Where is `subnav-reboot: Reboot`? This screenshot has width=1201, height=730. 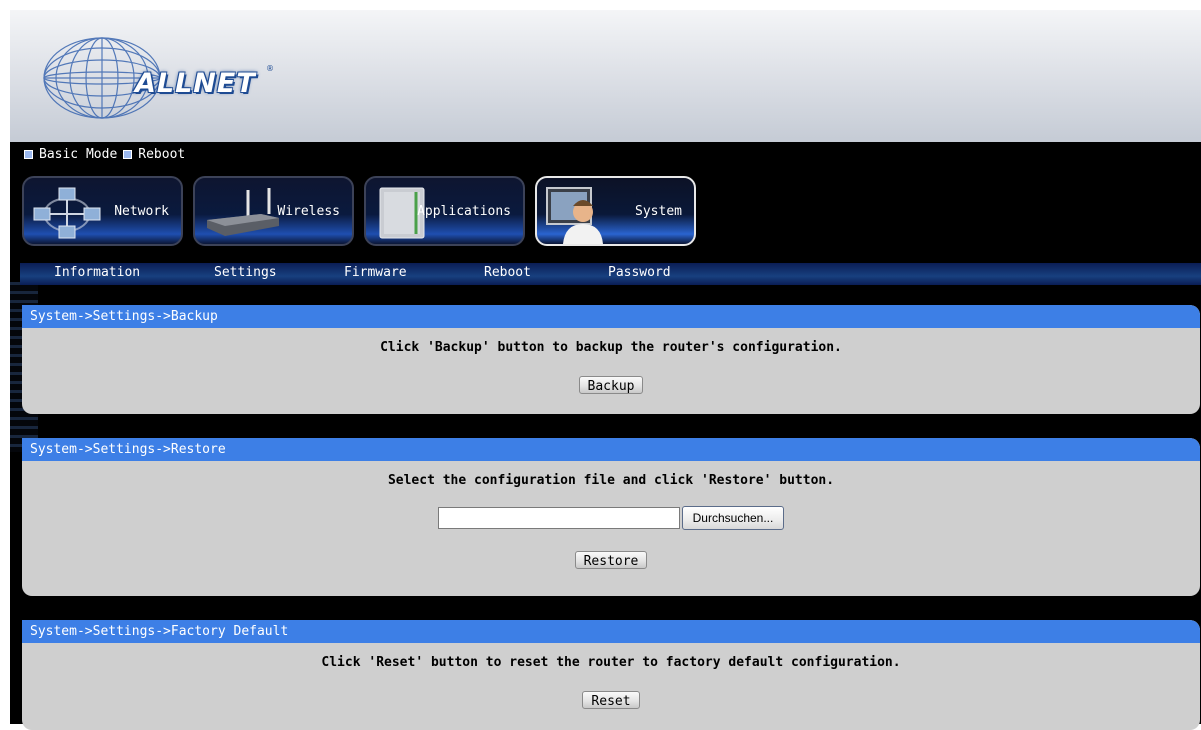
subnav-reboot: Reboot is located at coordinates (507, 272).